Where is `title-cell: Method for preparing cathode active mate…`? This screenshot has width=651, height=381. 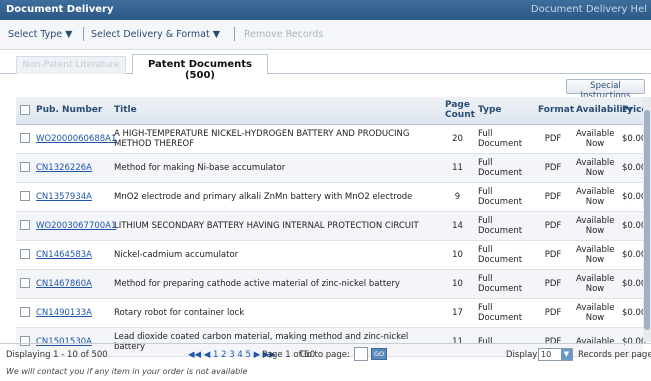
title-cell: Method for preparing cathode active mate… is located at coordinates (275, 284).